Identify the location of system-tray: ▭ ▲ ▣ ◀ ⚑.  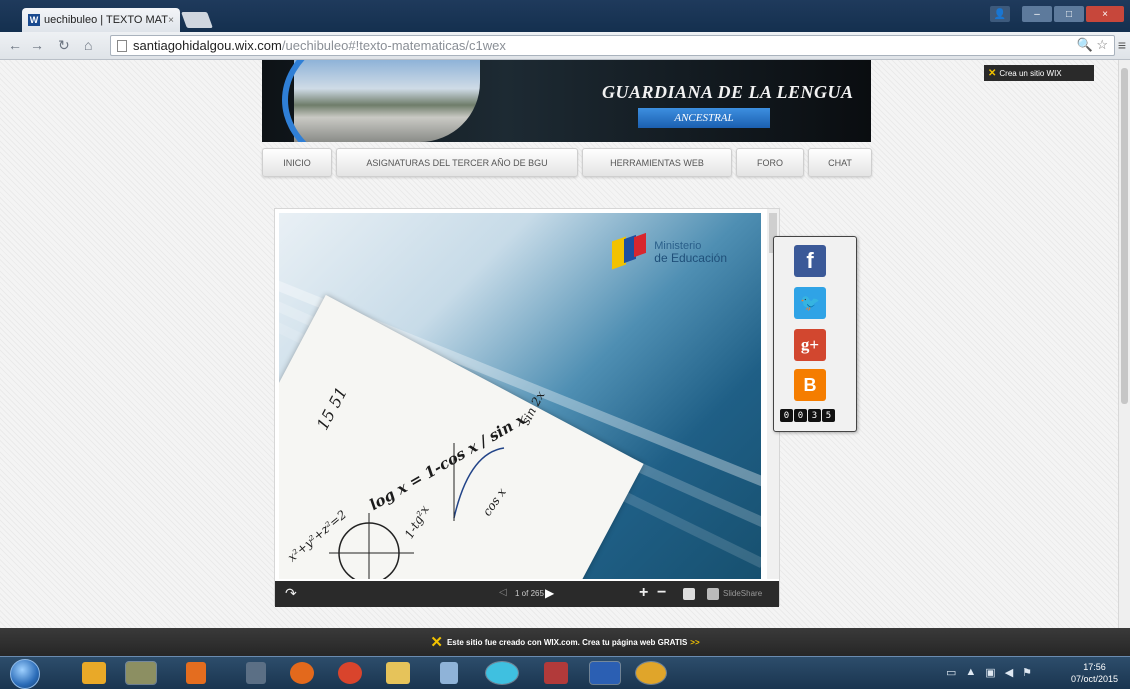
(989, 672).